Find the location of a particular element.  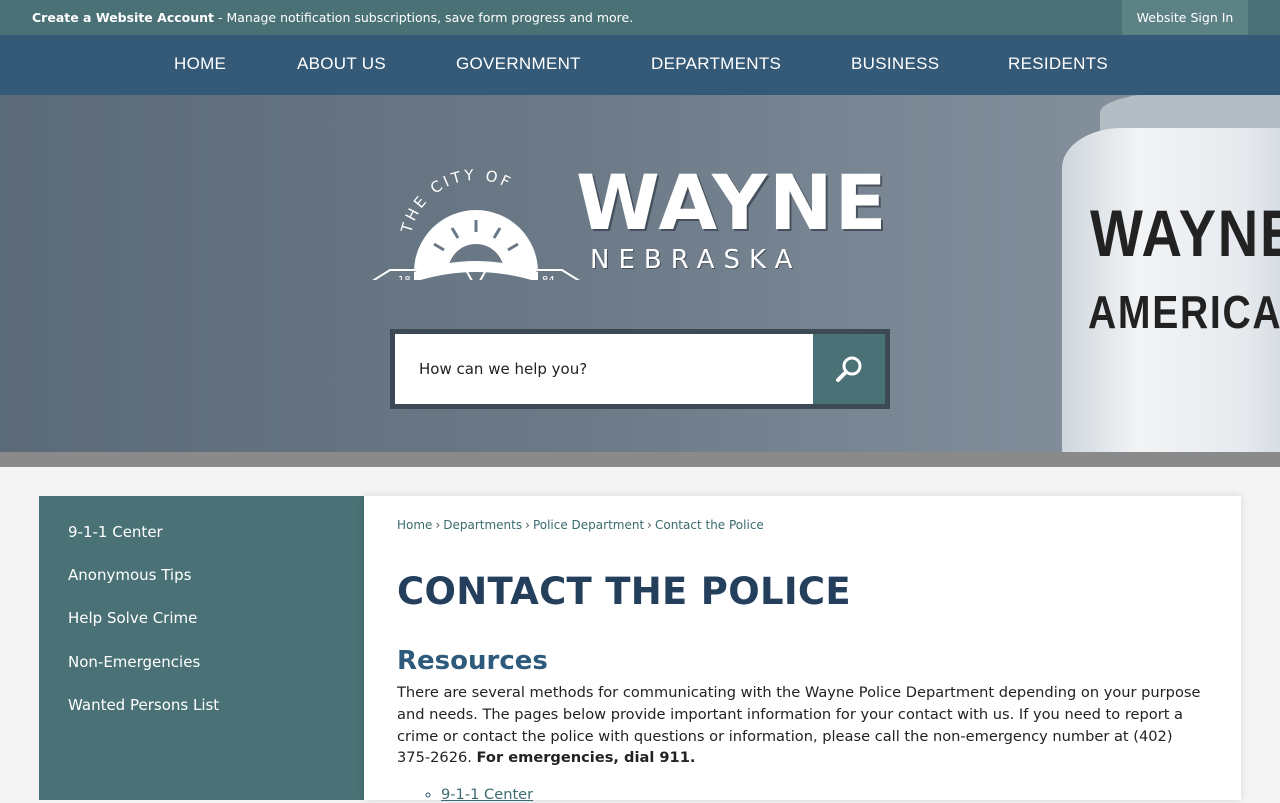

site-search is located at coordinates (640, 369).